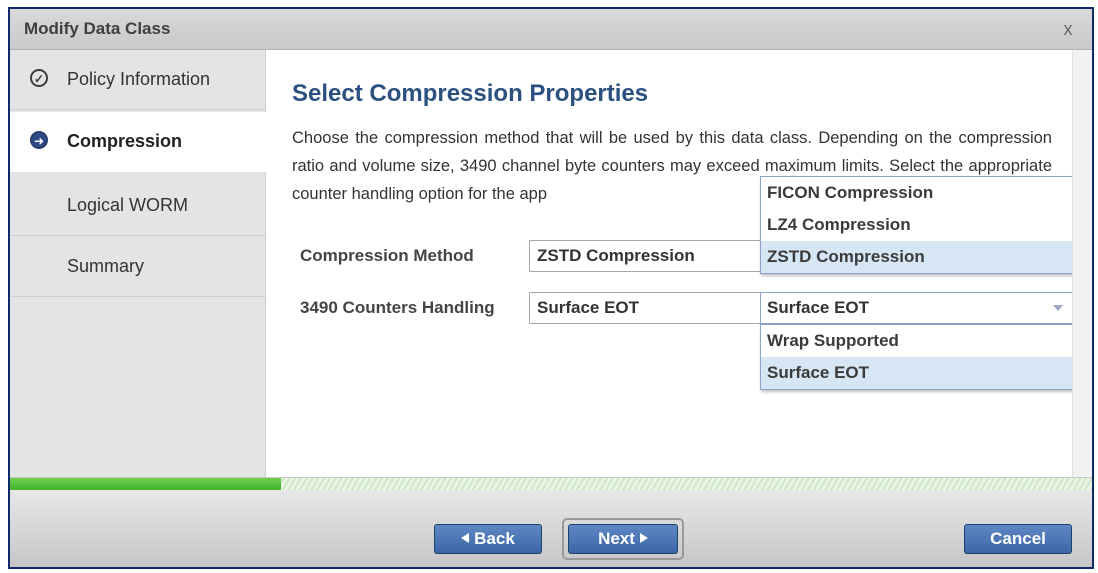 The width and height of the screenshot is (1098, 573). Describe the element at coordinates (397, 307) in the screenshot. I see `counters-handling-label: 3490 Counters Handling` at that location.